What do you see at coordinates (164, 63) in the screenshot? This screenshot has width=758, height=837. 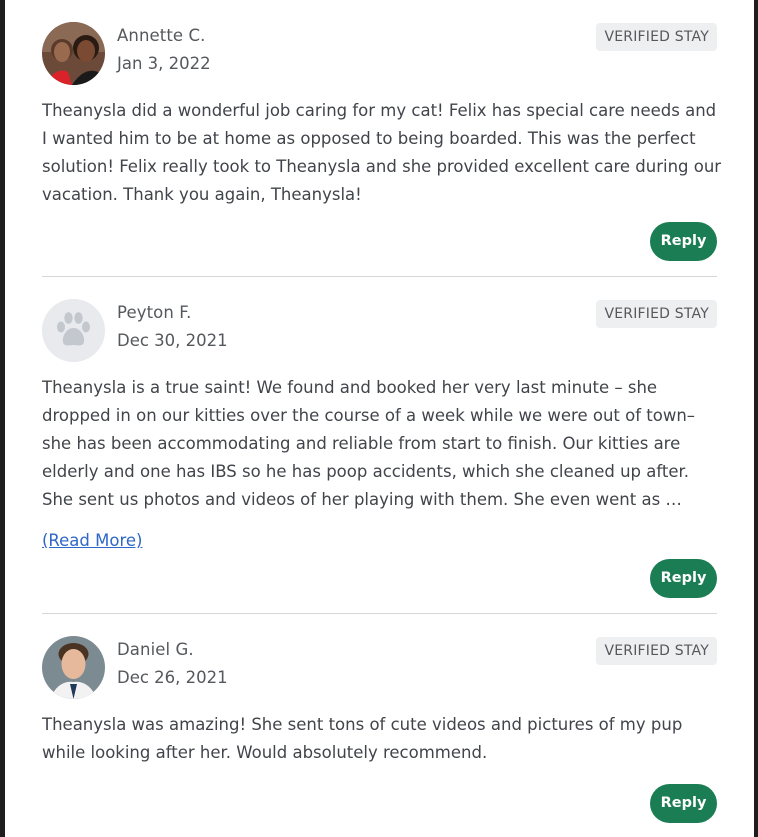 I see `review-date: Jan 3, 2022` at bounding box center [164, 63].